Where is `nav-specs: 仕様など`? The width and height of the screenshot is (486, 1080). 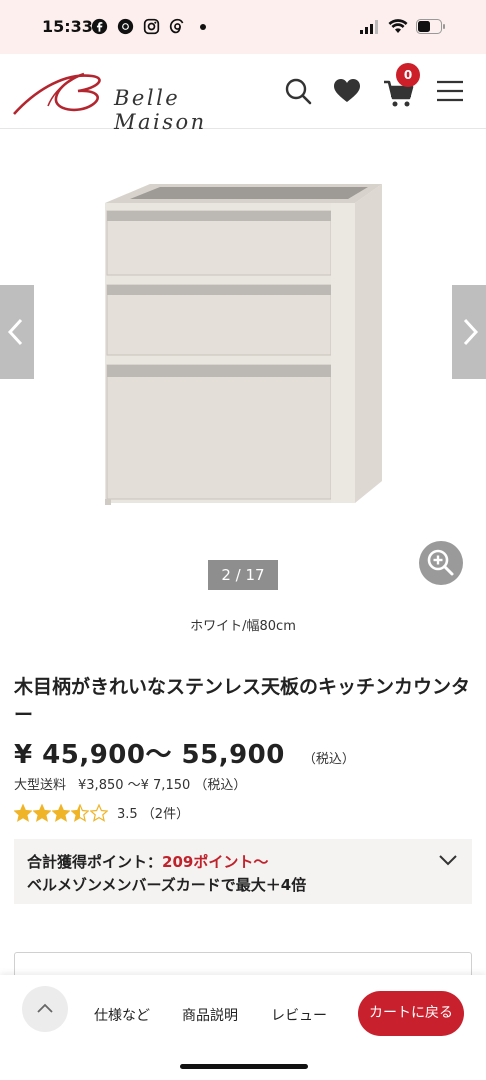
nav-specs: 仕様など is located at coordinates (122, 1015).